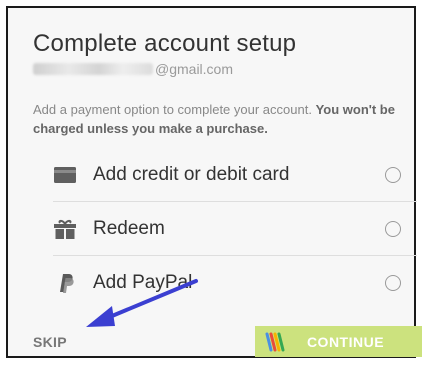 This screenshot has width=425, height=365. Describe the element at coordinates (93, 69) in the screenshot. I see `redacted-email-name` at that location.